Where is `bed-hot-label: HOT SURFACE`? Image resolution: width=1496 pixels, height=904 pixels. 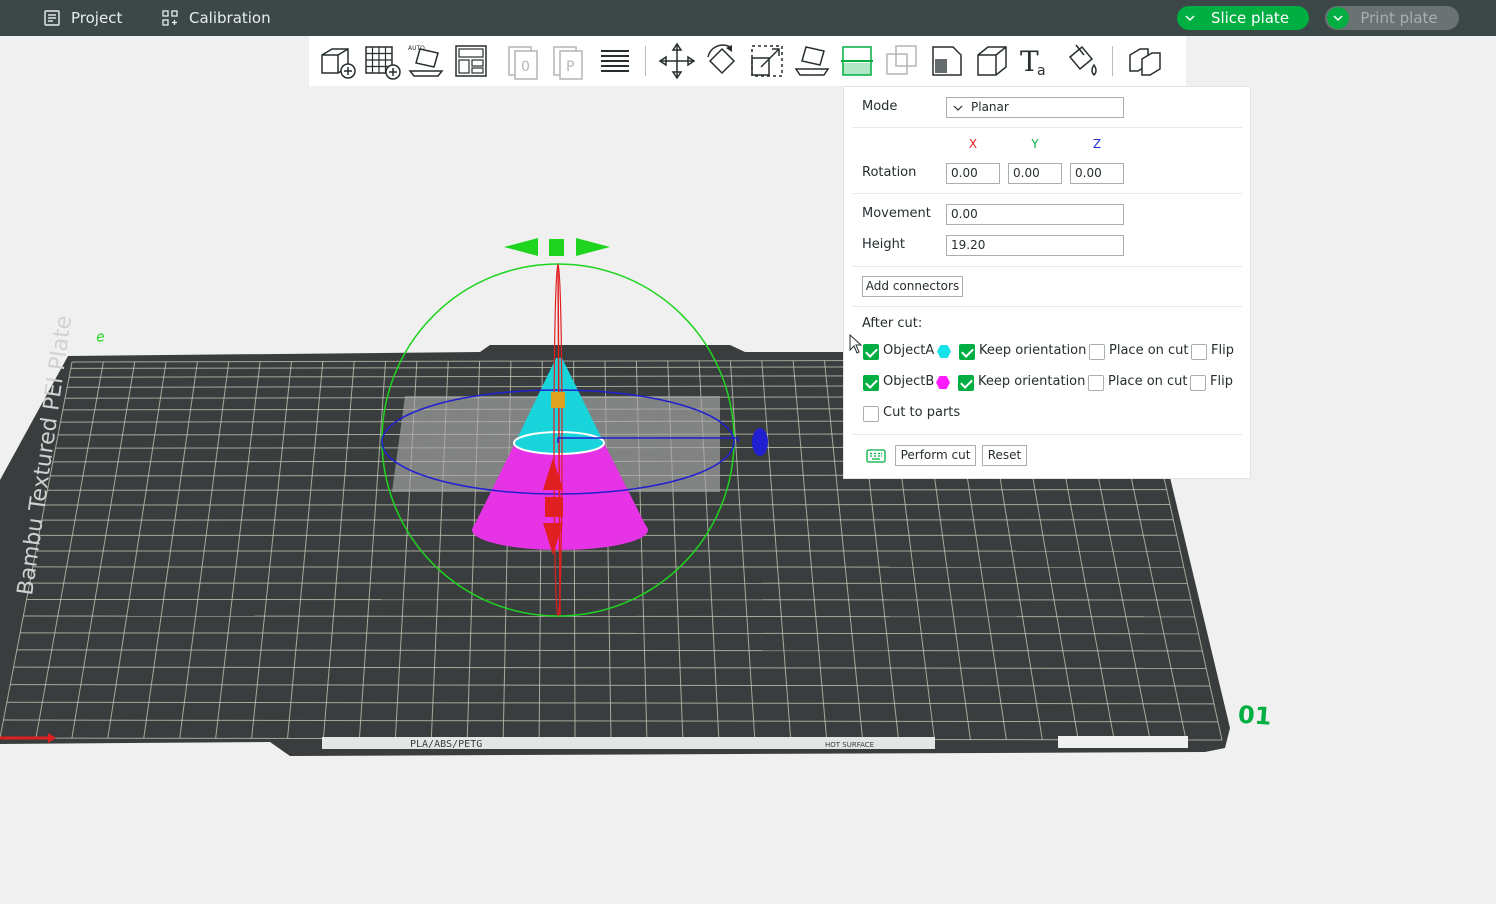
bed-hot-label: HOT SURFACE is located at coordinates (849, 745).